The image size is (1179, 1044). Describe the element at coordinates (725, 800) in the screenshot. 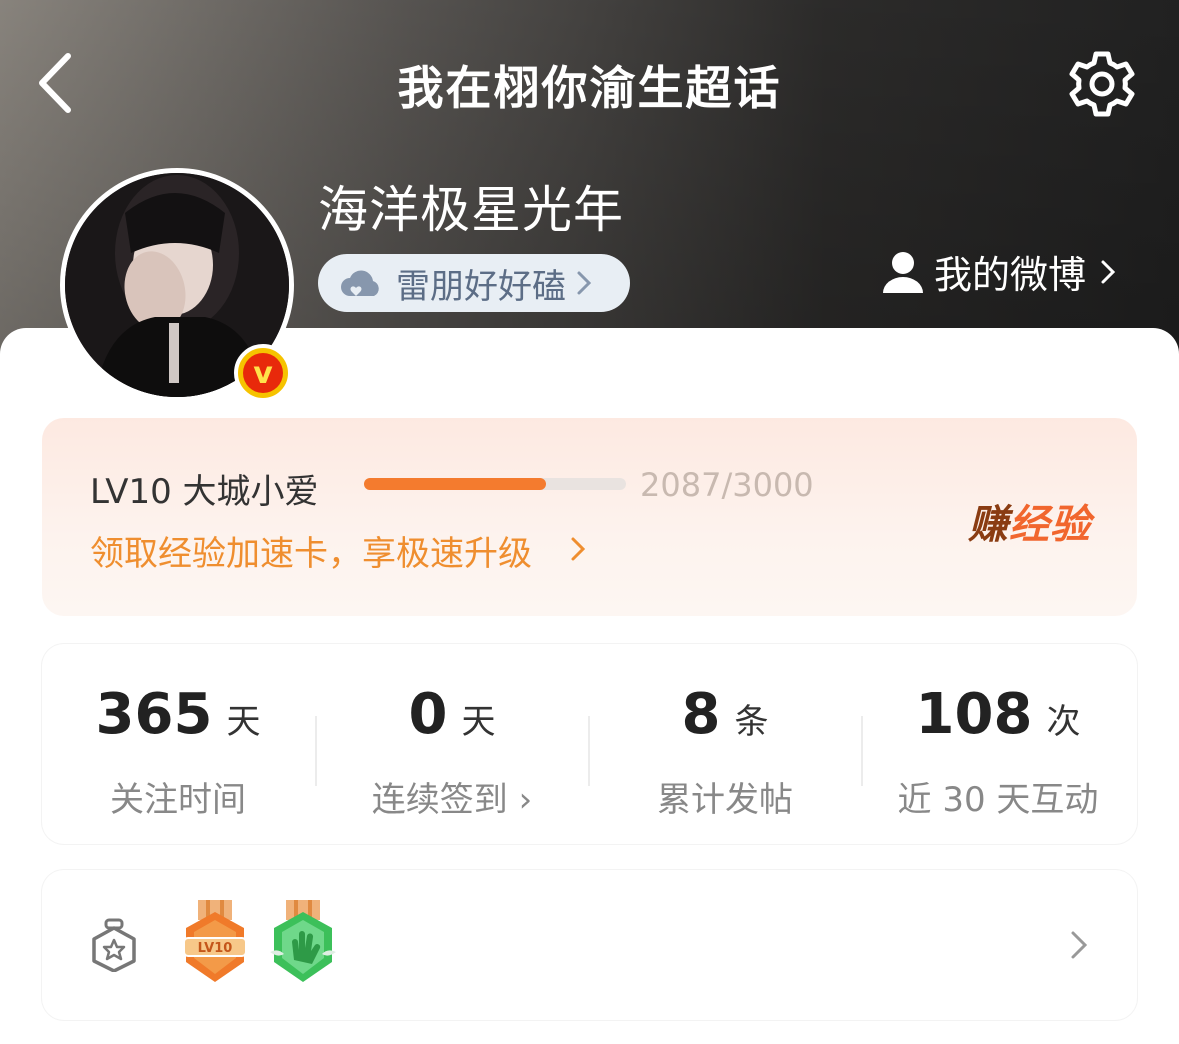

I see `stat-label: 累计发帖` at that location.